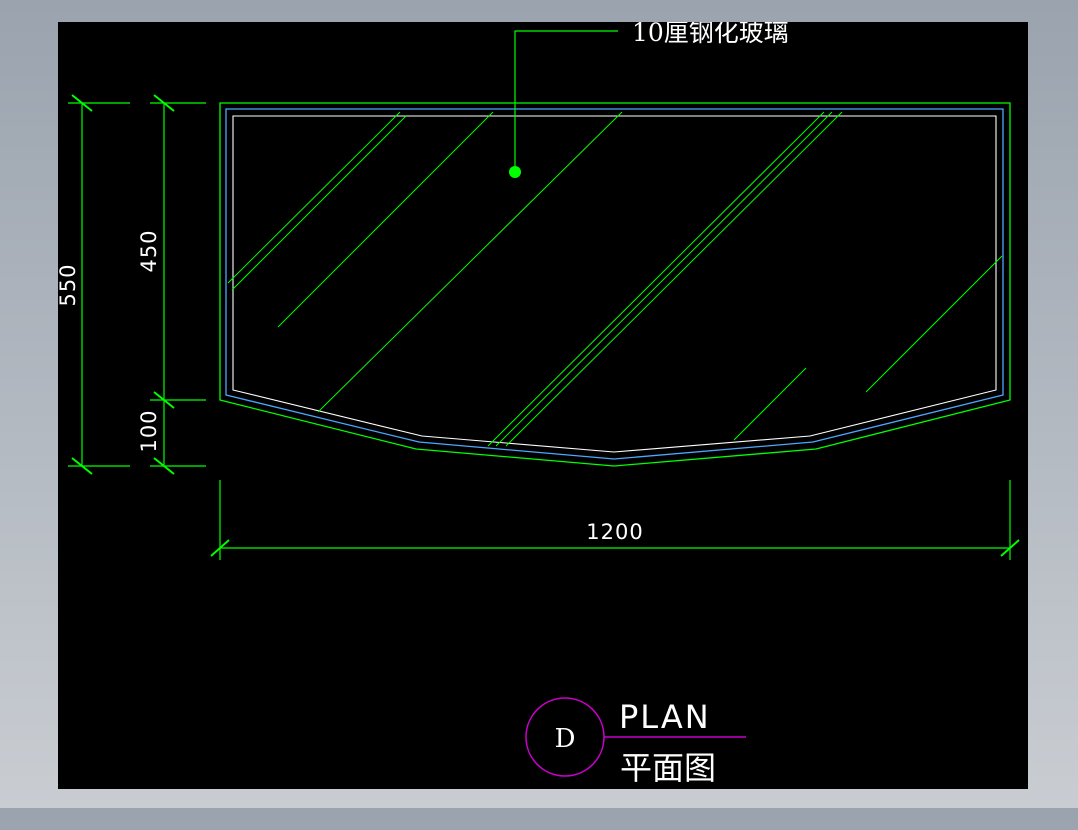  I want to click on dimension-label-100: 100, so click(149, 430).